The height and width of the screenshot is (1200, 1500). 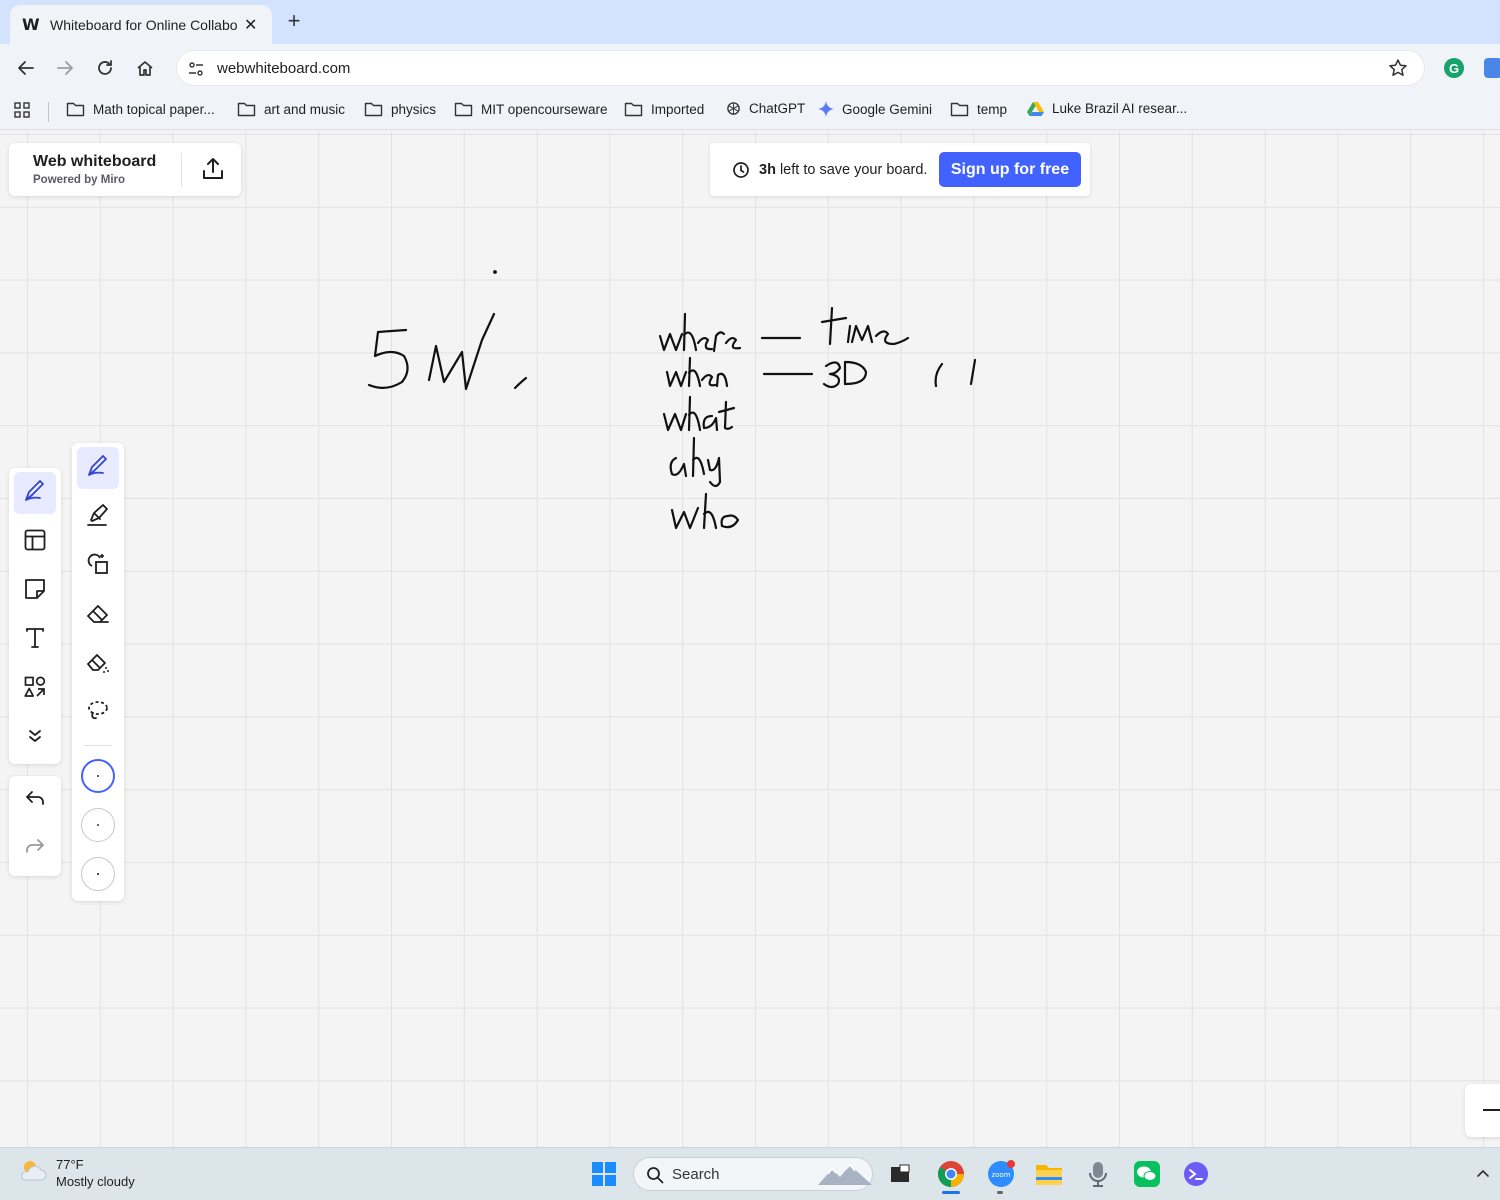 I want to click on bookmark-google-gemini: Google Gemini, so click(x=875, y=109).